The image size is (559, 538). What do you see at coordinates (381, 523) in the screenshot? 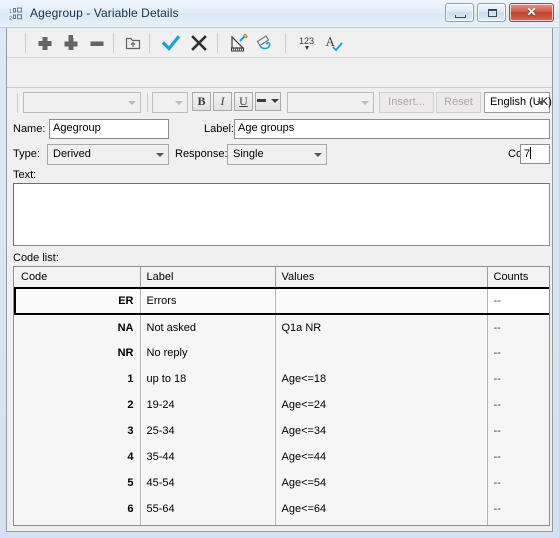
I see `cell-values: true` at bounding box center [381, 523].